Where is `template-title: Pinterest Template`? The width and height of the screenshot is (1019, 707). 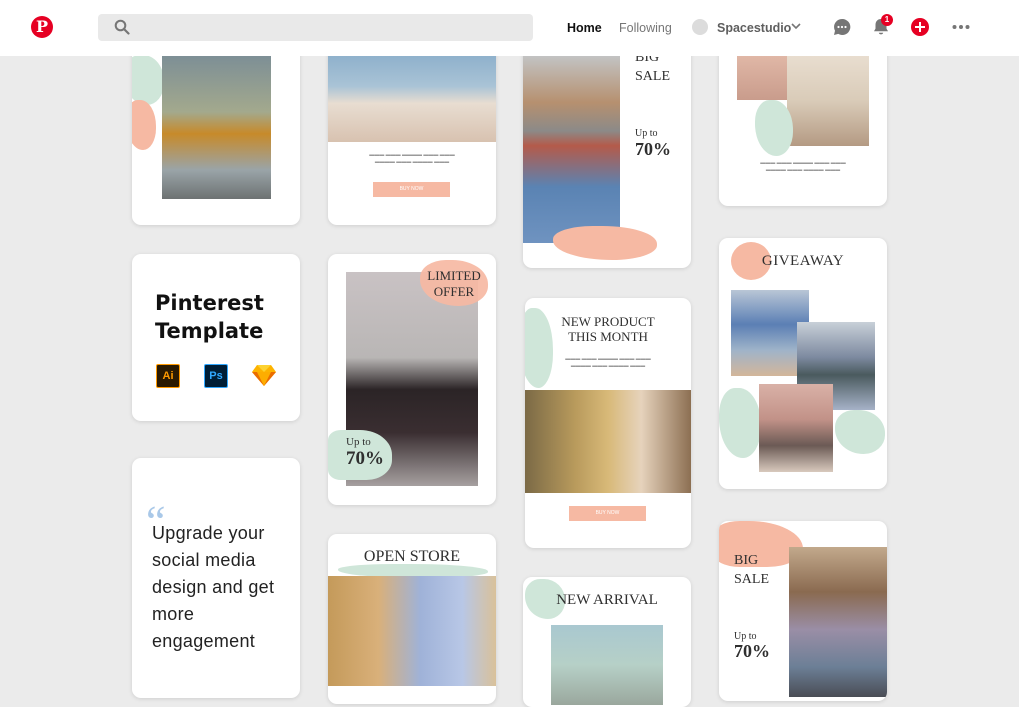
template-title: Pinterest Template is located at coordinates (209, 317).